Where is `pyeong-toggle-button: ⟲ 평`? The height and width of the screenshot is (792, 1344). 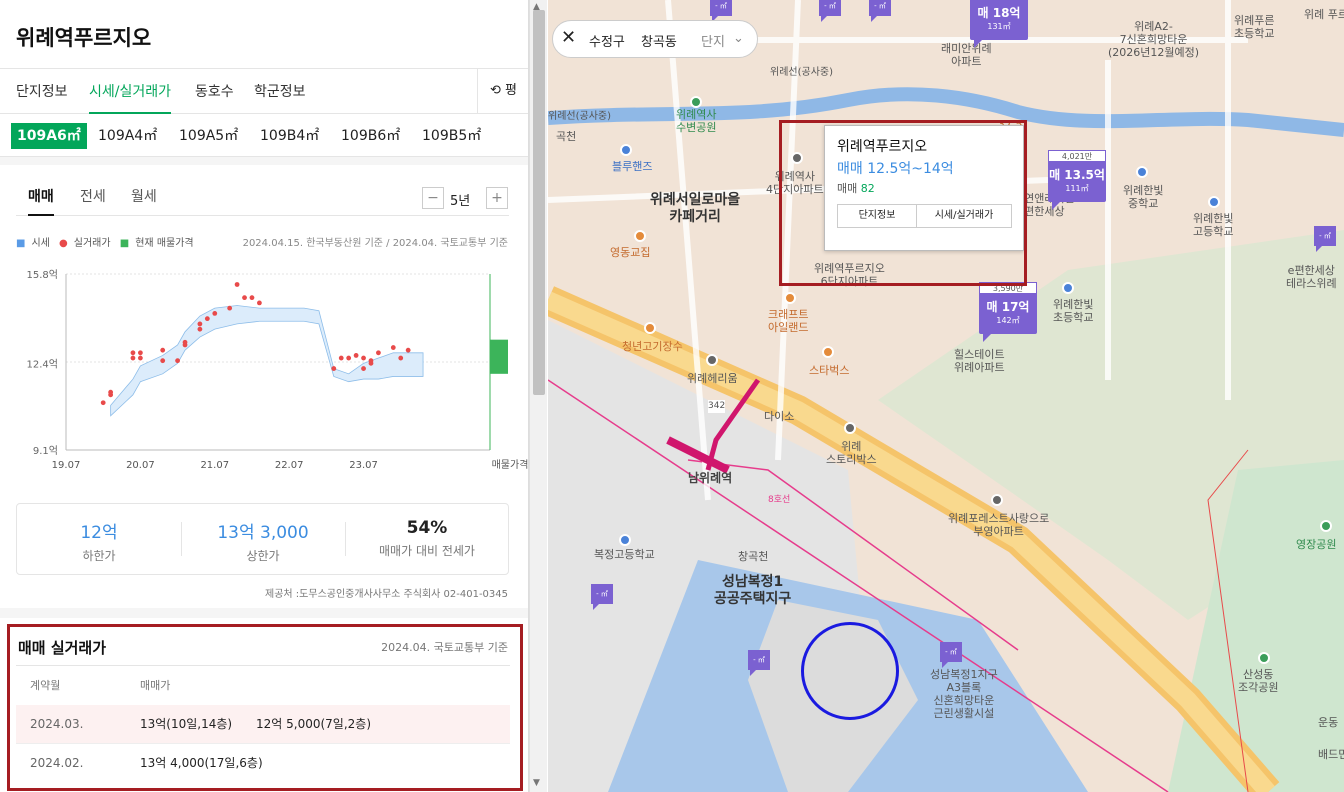 pyeong-toggle-button: ⟲ 평 is located at coordinates (502, 91).